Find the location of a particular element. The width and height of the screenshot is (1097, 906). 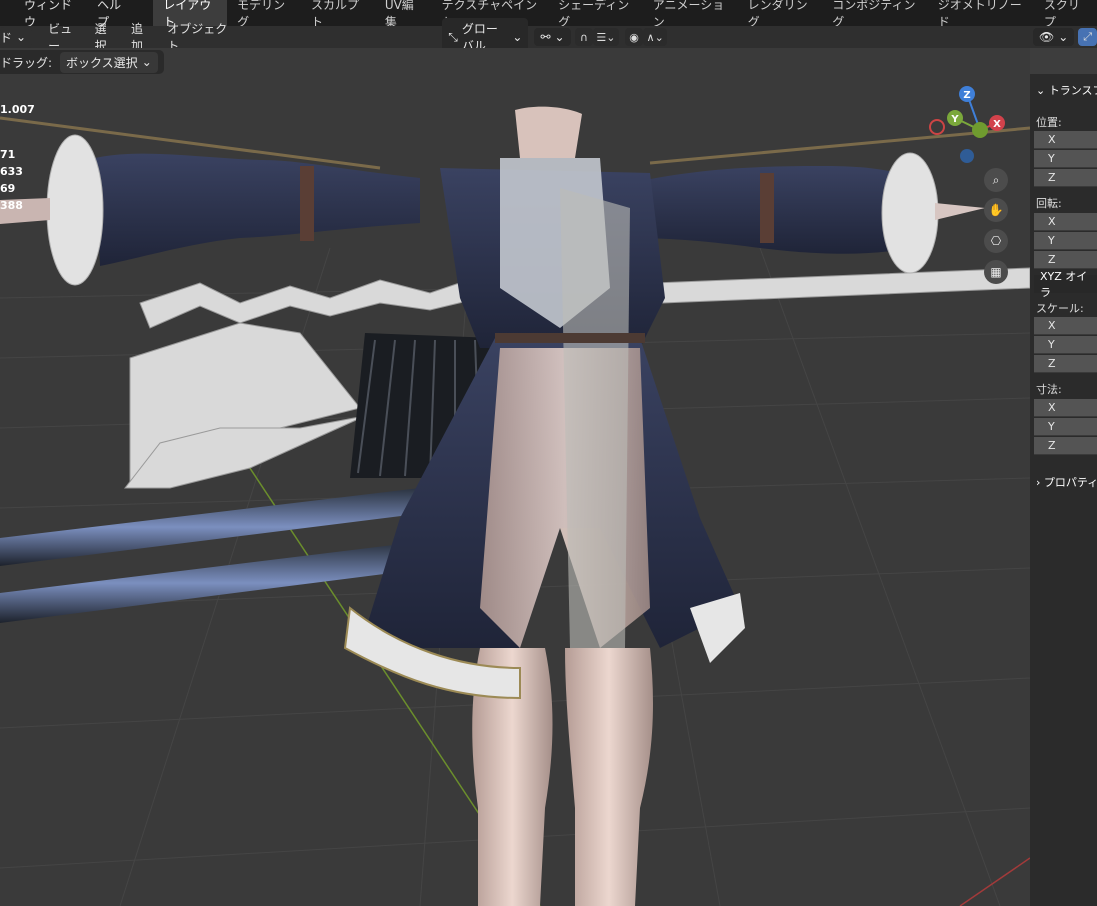

scale-z-field: Z is located at coordinates (1065, 364).